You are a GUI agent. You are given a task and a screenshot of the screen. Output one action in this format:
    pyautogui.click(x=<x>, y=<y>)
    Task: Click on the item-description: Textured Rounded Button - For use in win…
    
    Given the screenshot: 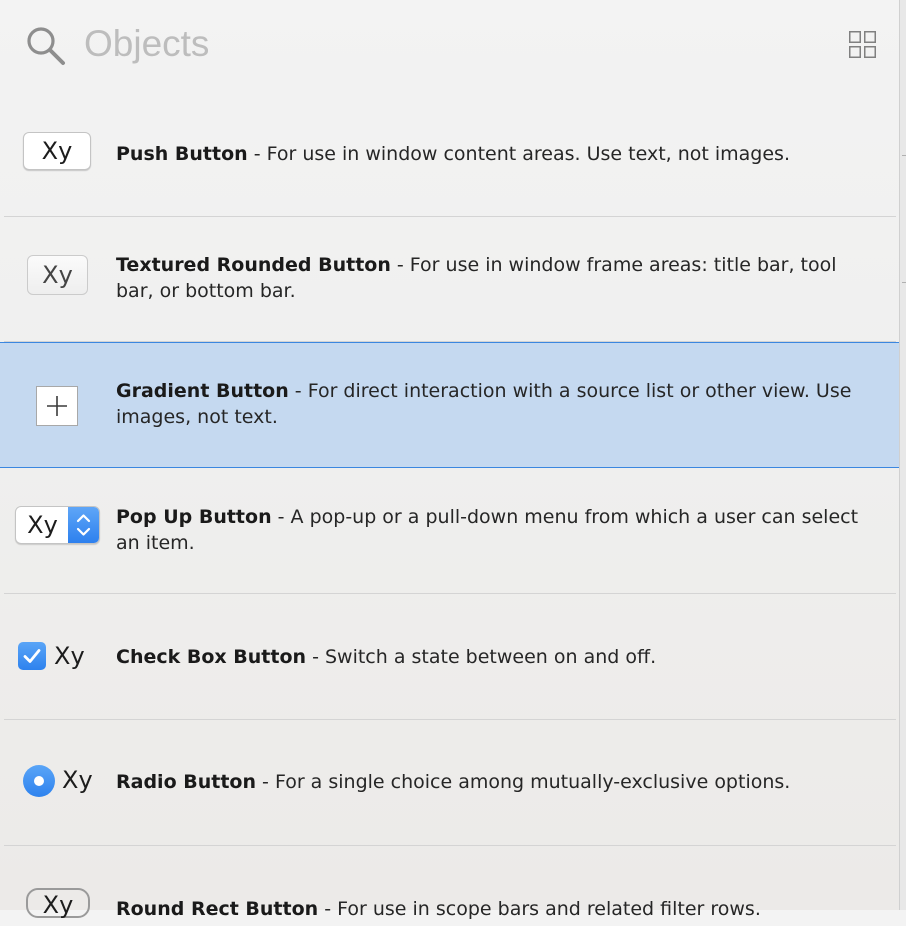 What is the action you would take?
    pyautogui.click(x=476, y=278)
    